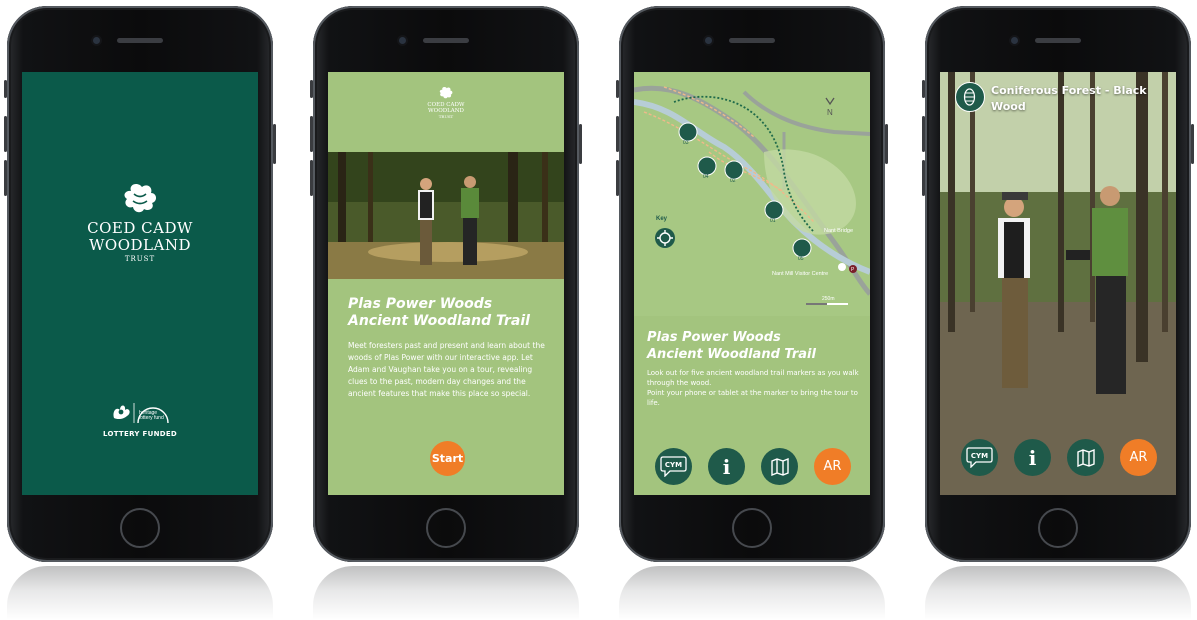 This screenshot has width=1197, height=620. Describe the element at coordinates (752, 593) in the screenshot. I see `phone-3-reflection` at that location.